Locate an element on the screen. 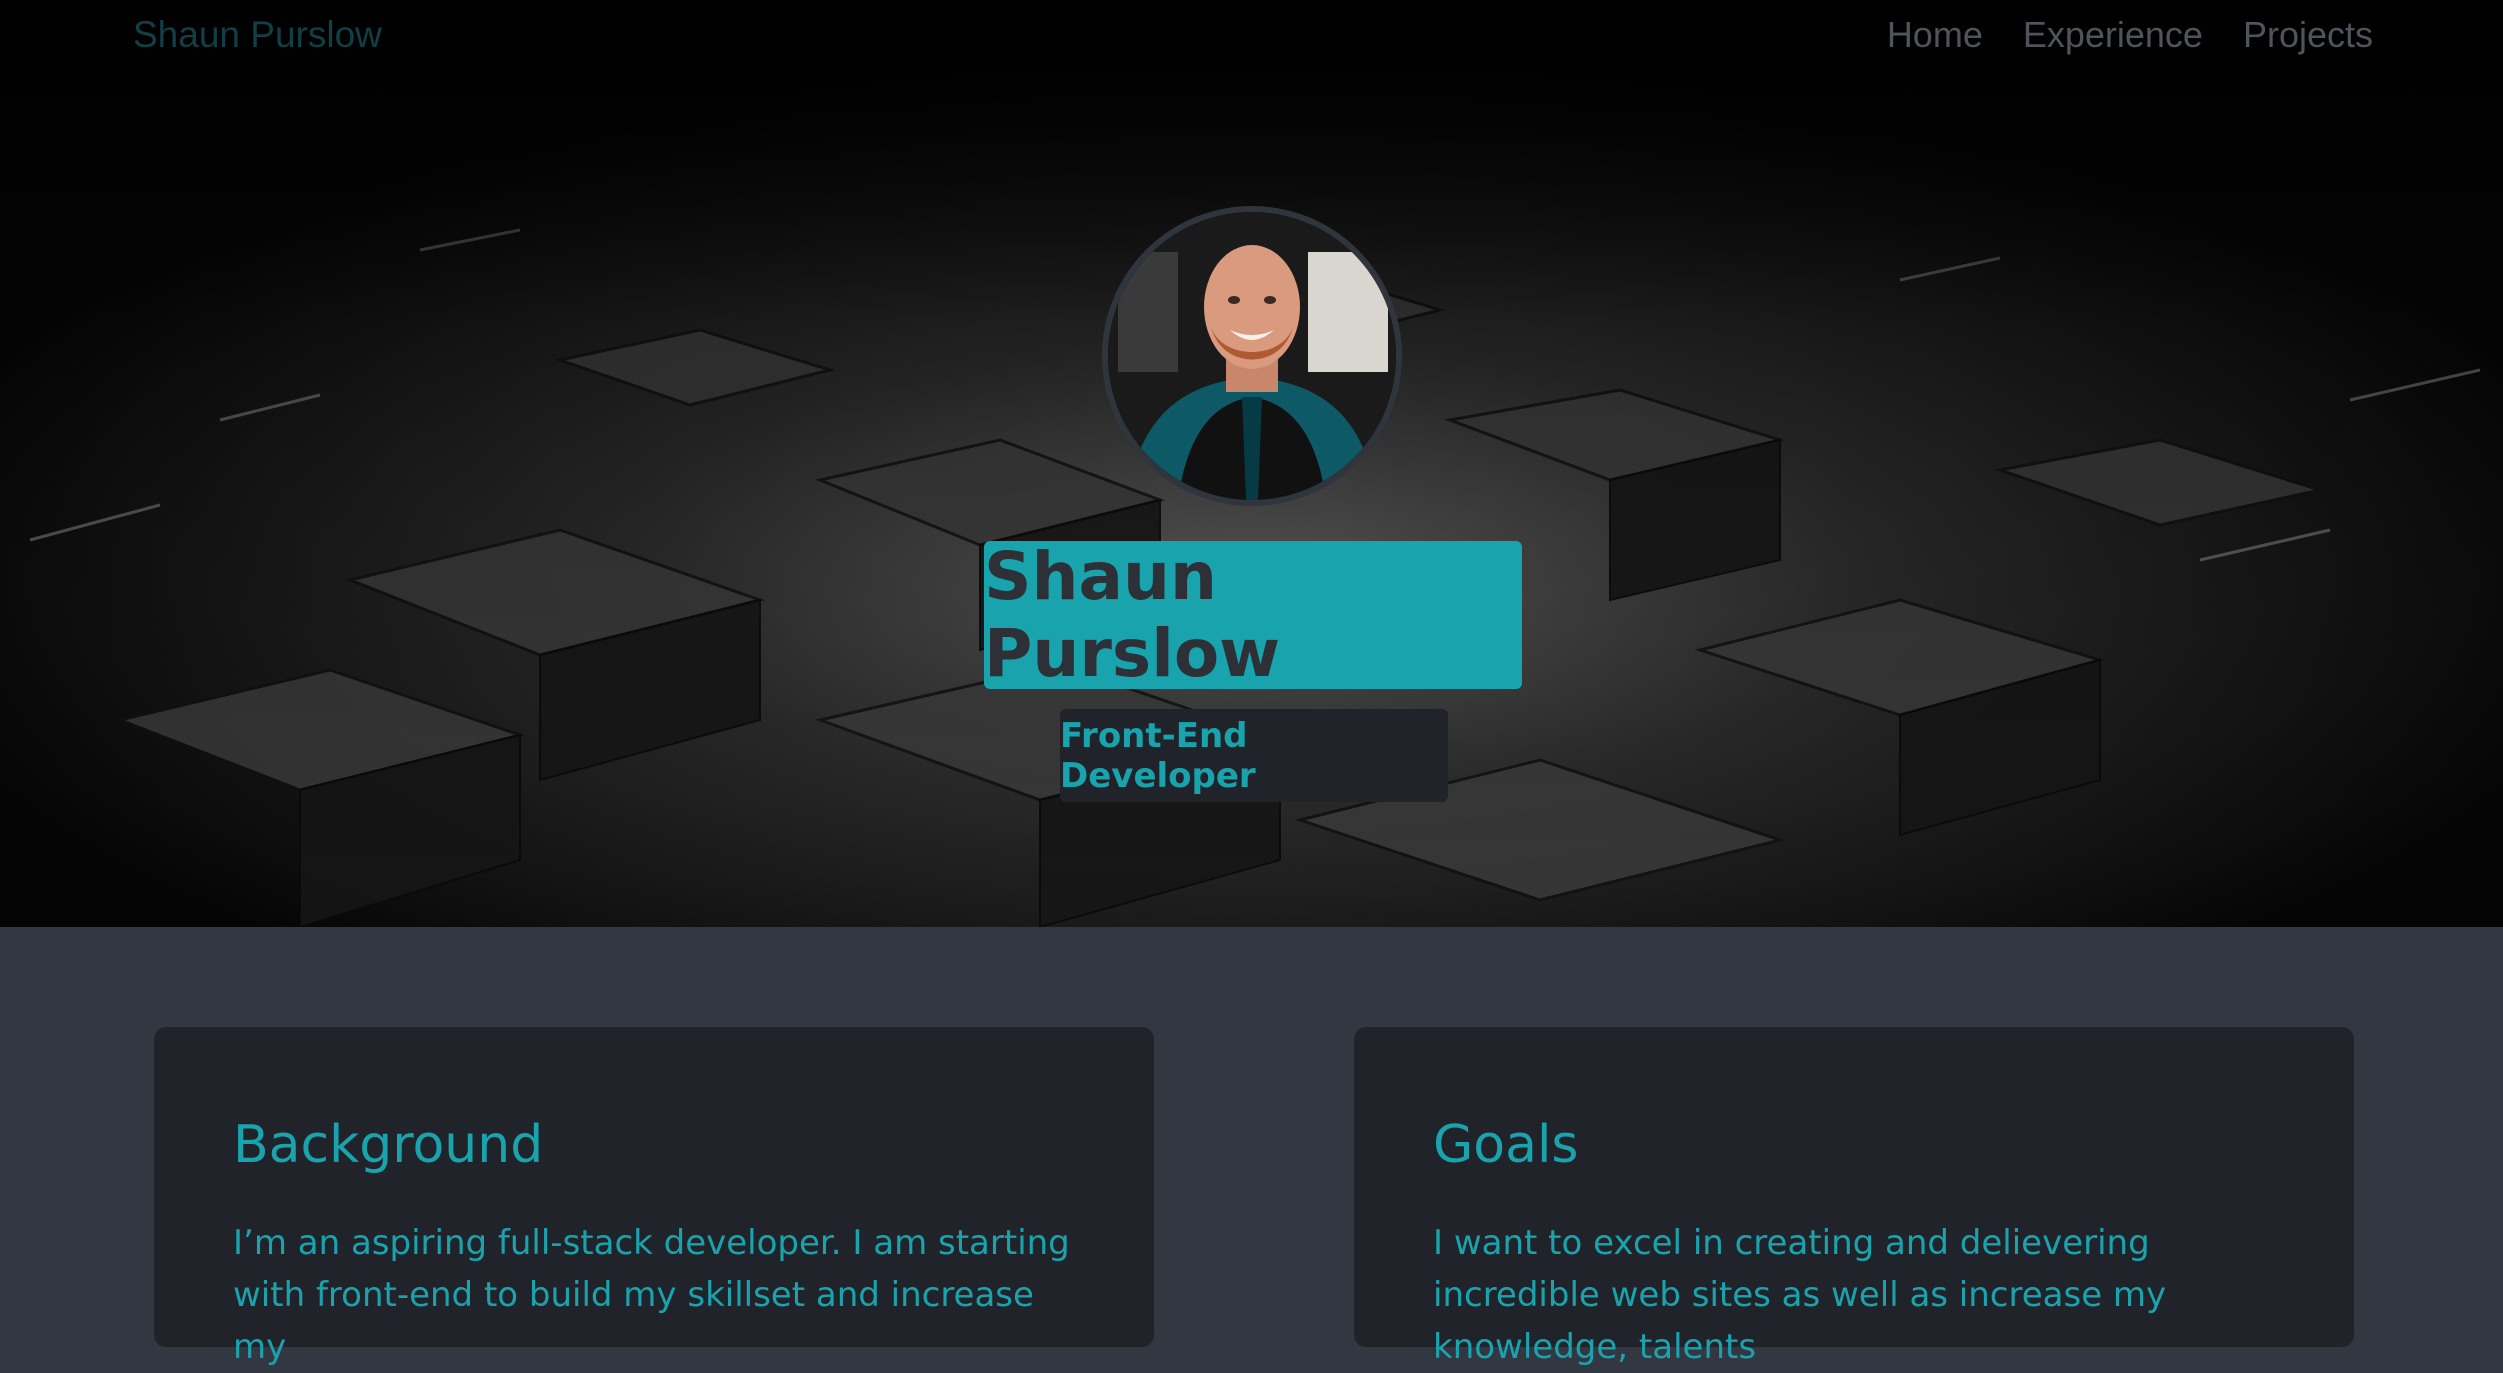  profile-photo is located at coordinates (1252, 356).